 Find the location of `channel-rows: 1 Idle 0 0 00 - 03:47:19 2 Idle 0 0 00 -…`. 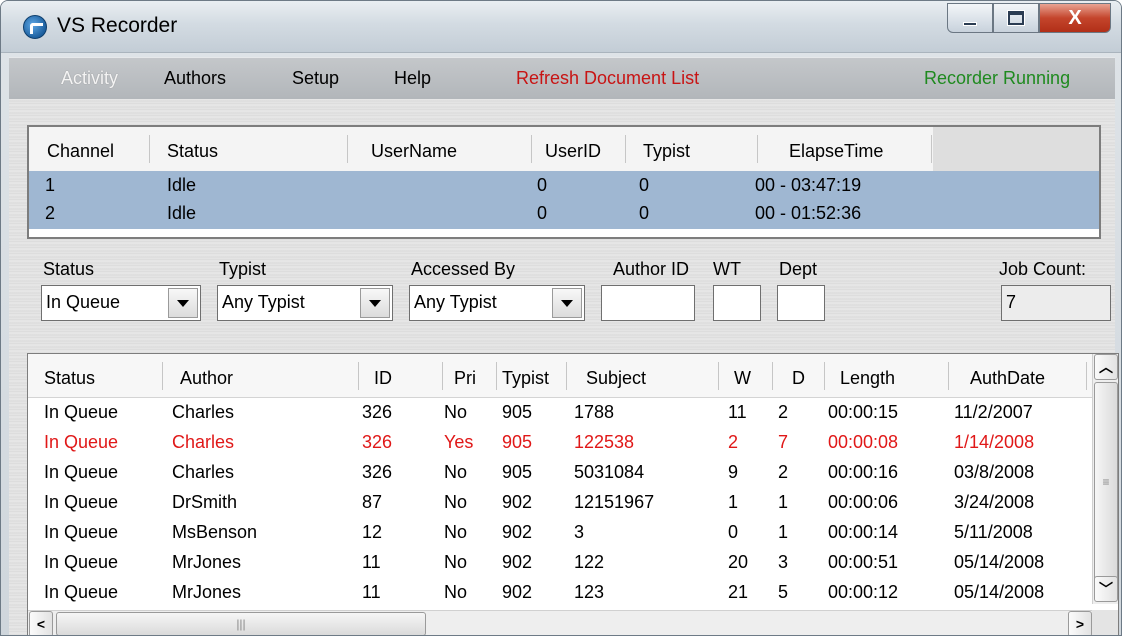

channel-rows: 1 Idle 0 0 00 - 03:47:19 2 Idle 0 0 00 -… is located at coordinates (564, 200).